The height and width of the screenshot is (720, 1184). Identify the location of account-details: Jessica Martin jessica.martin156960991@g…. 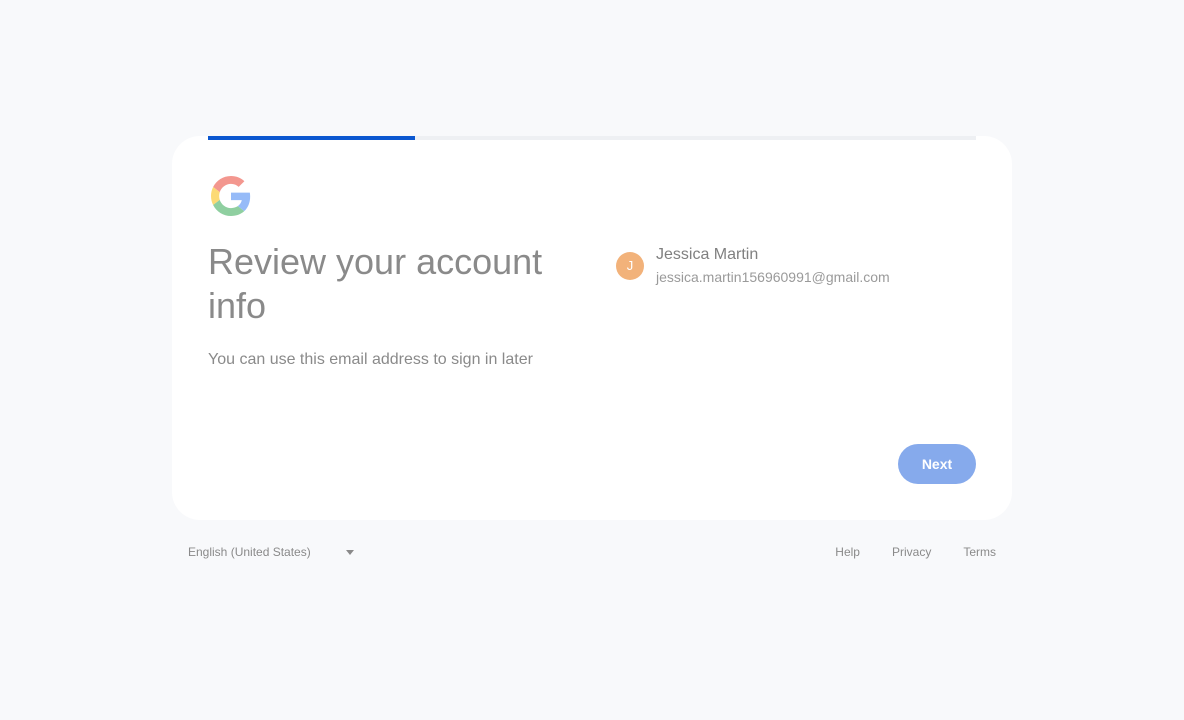
(773, 265).